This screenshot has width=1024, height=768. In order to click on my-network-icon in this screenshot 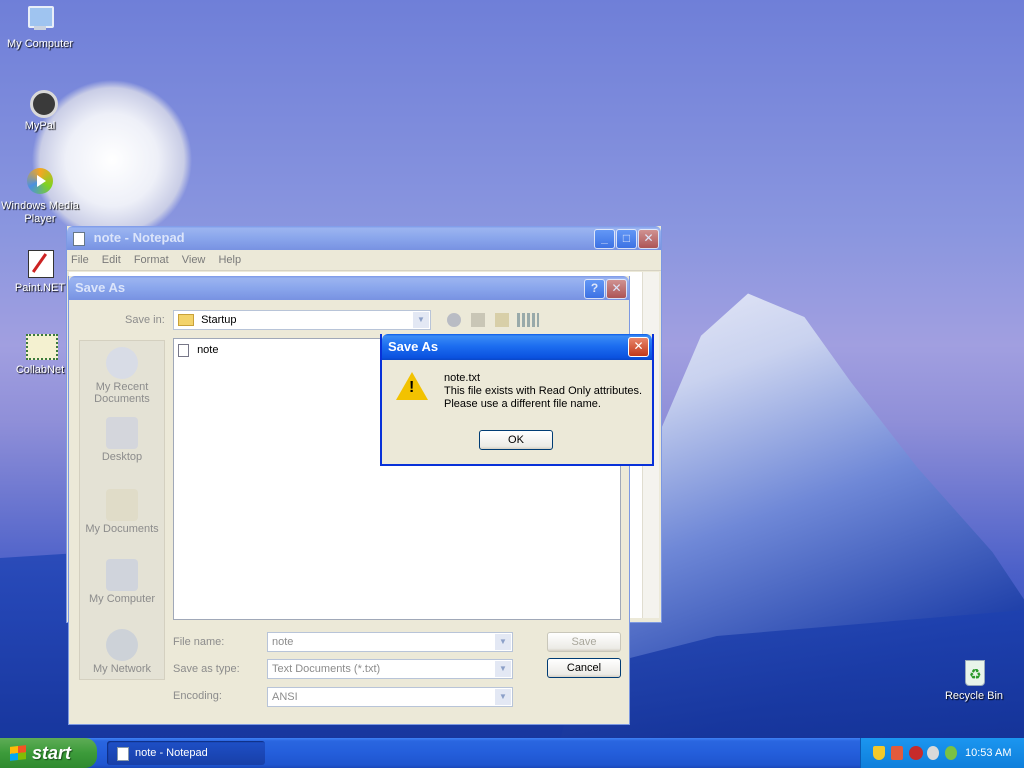, I will do `click(122, 645)`.